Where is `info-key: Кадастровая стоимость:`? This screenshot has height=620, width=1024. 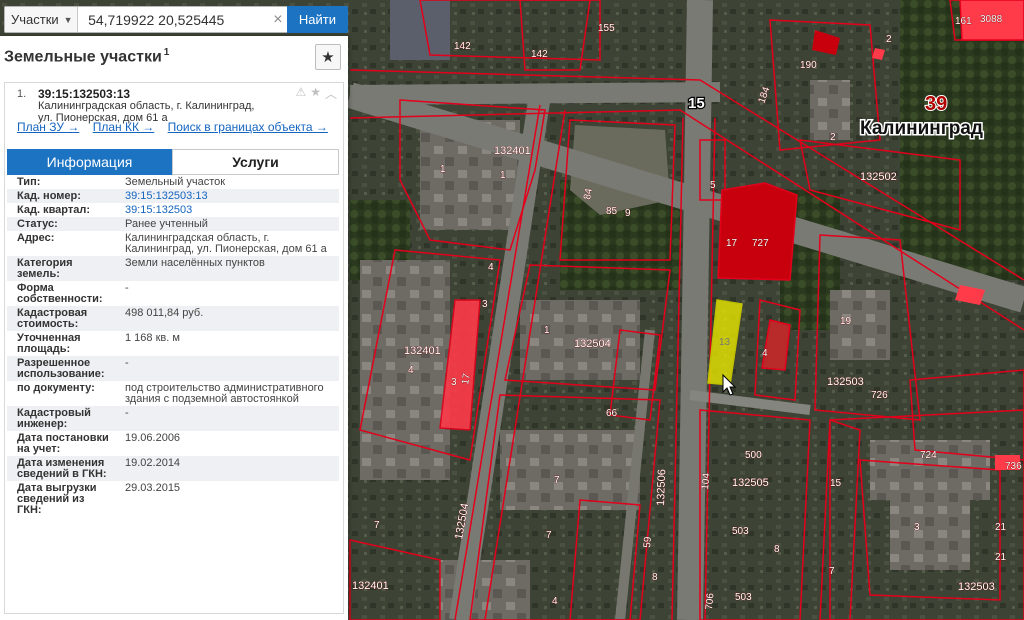
info-key: Кадастровая стоимость: is located at coordinates (61, 318).